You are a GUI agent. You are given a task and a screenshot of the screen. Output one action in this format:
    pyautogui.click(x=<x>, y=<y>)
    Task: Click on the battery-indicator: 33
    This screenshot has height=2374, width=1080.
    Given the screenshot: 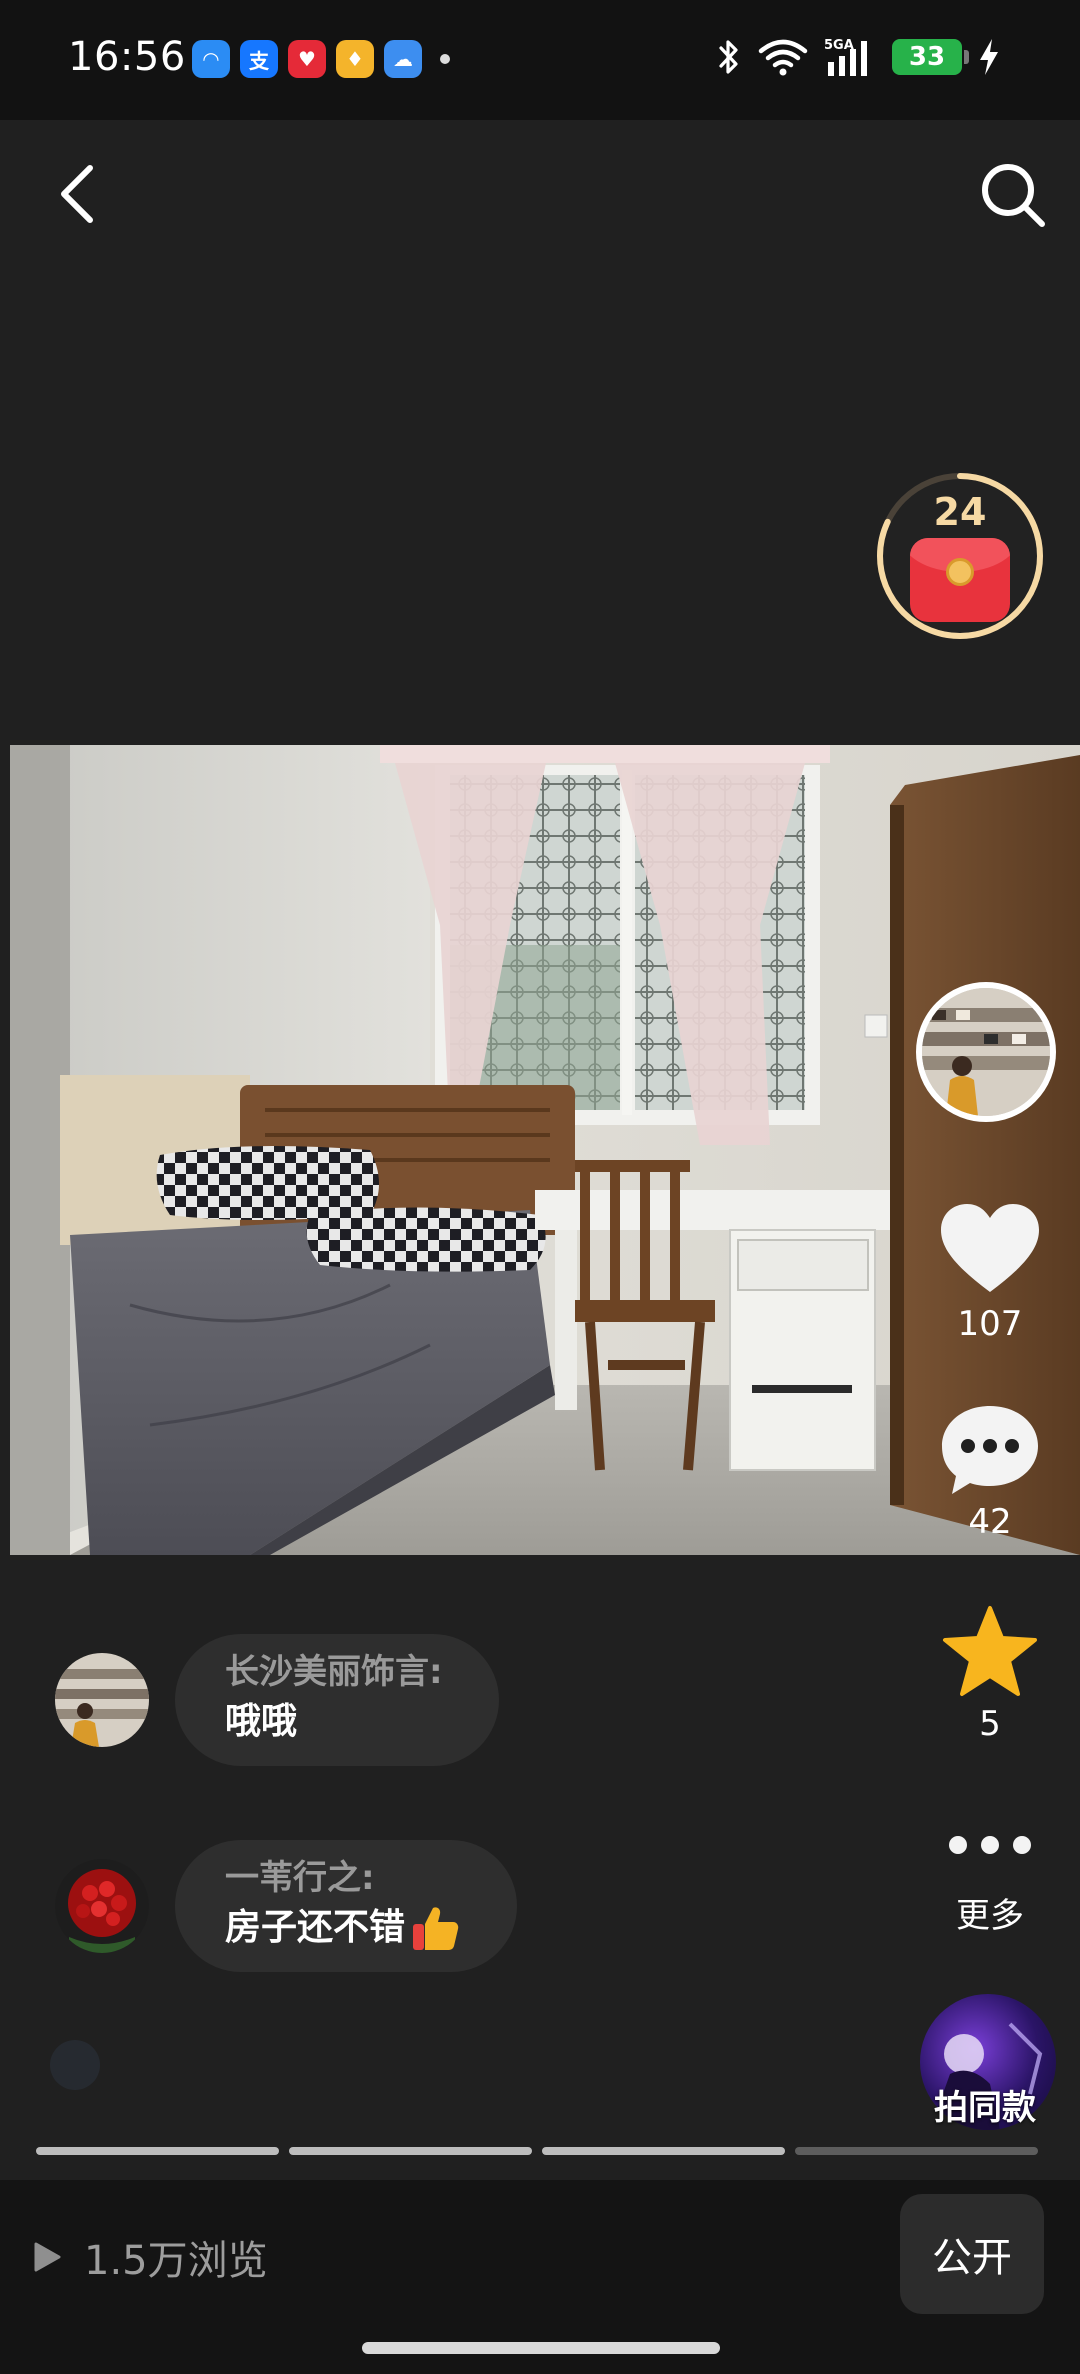 What is the action you would take?
    pyautogui.click(x=930, y=57)
    